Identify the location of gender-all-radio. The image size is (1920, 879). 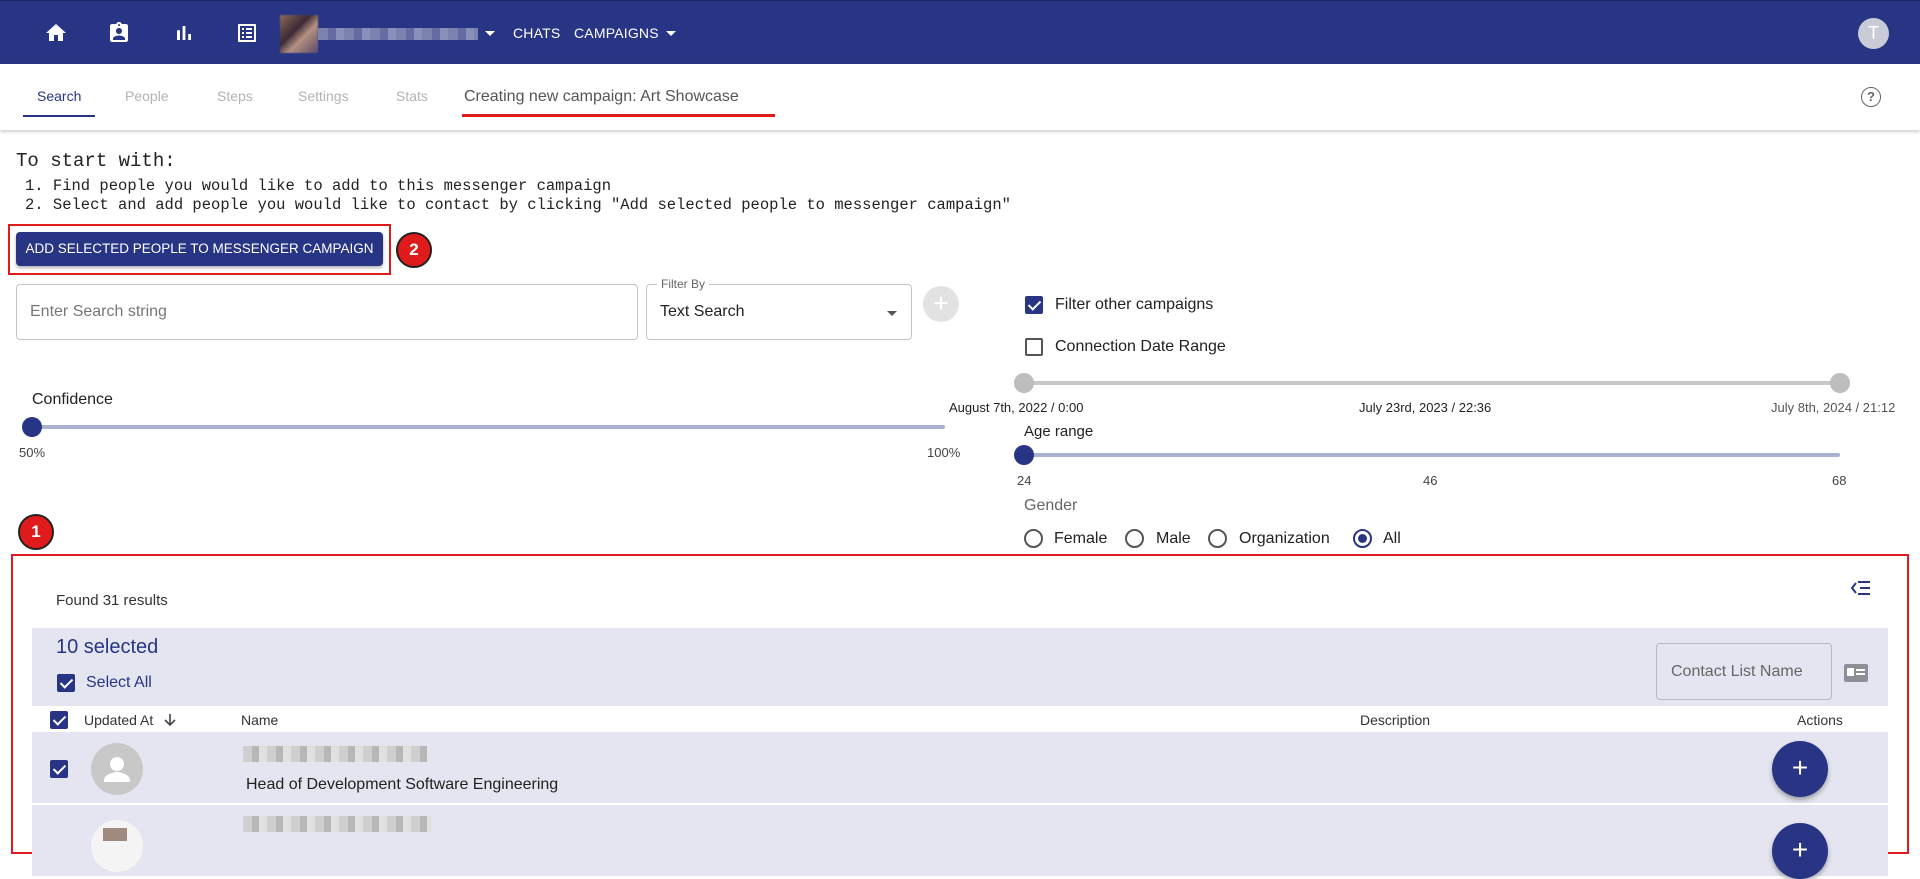
(1362, 538).